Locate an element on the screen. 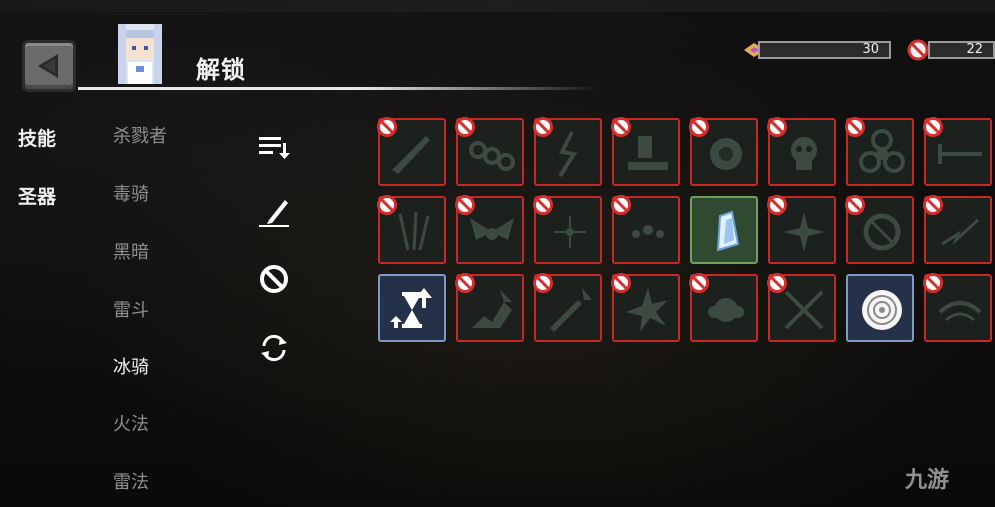 The image size is (995, 507). back-button is located at coordinates (49, 66).